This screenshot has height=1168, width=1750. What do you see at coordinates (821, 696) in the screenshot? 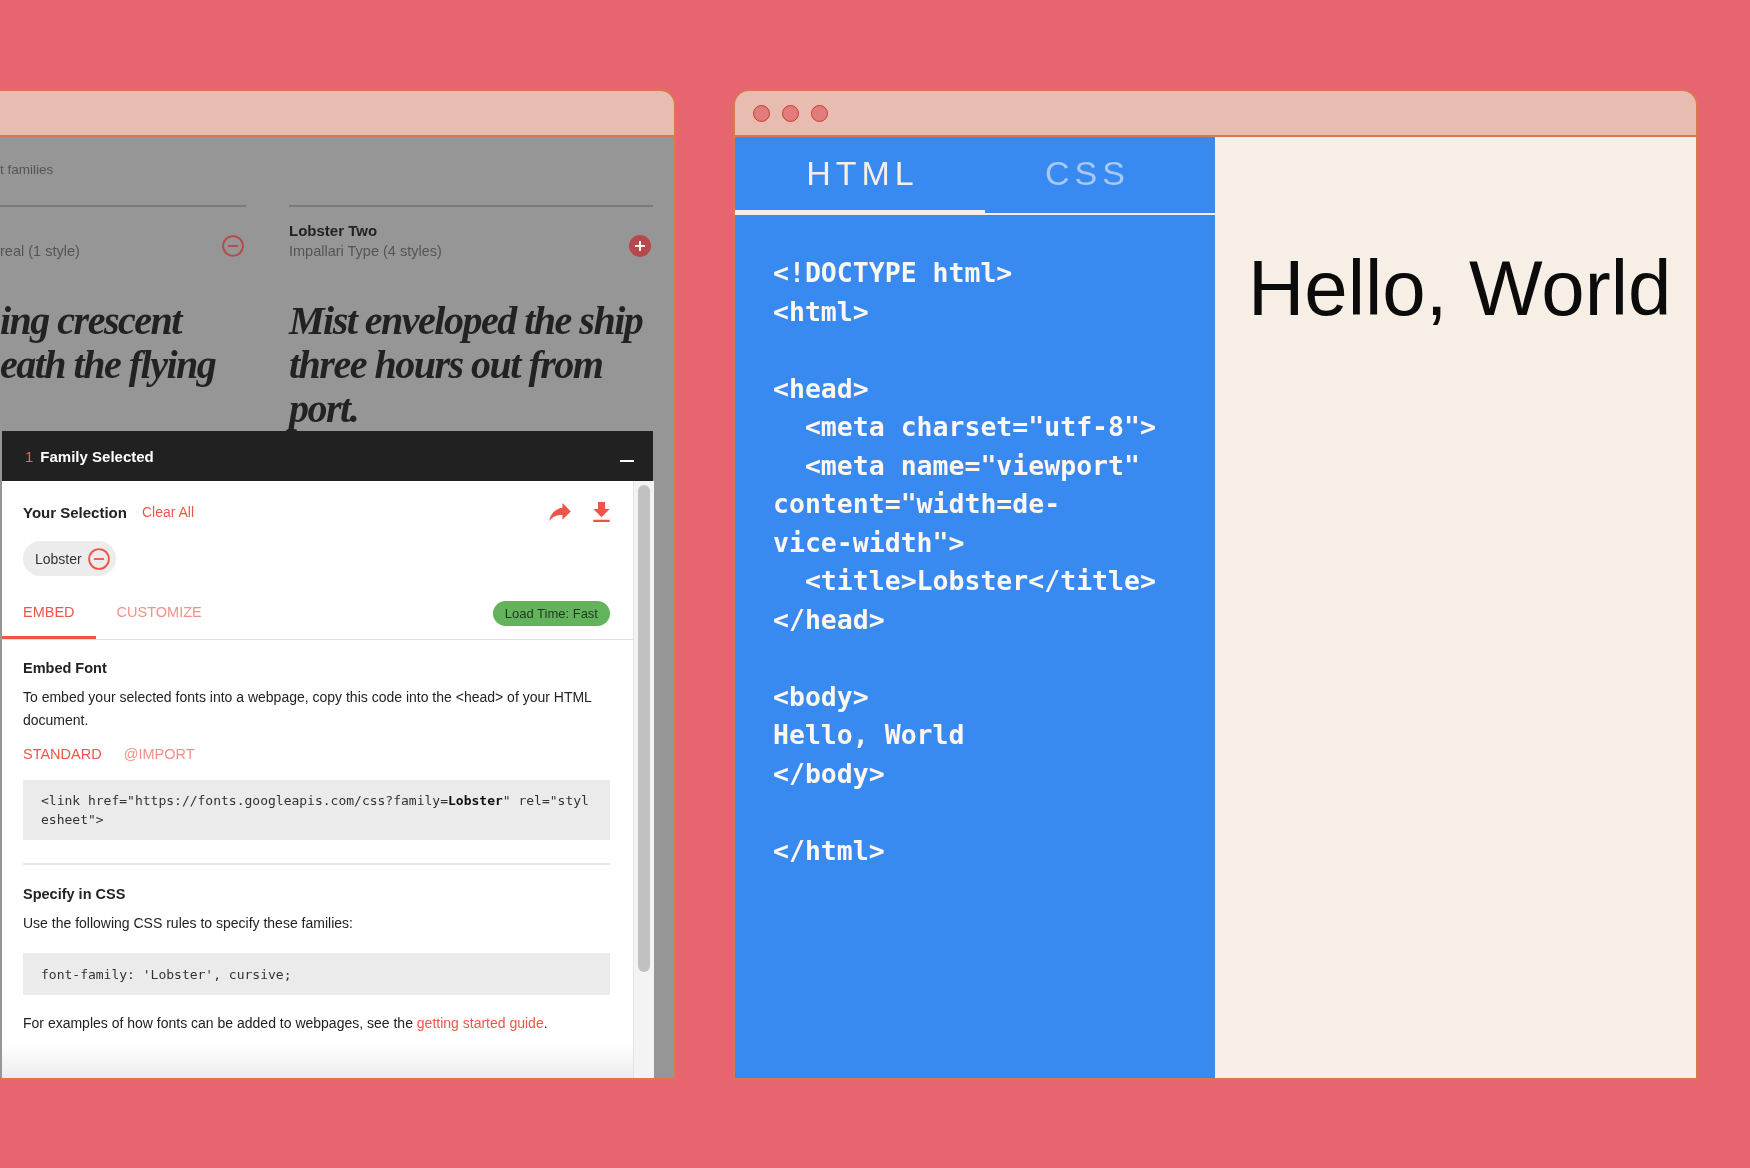
I see `code-line: <body>` at bounding box center [821, 696].